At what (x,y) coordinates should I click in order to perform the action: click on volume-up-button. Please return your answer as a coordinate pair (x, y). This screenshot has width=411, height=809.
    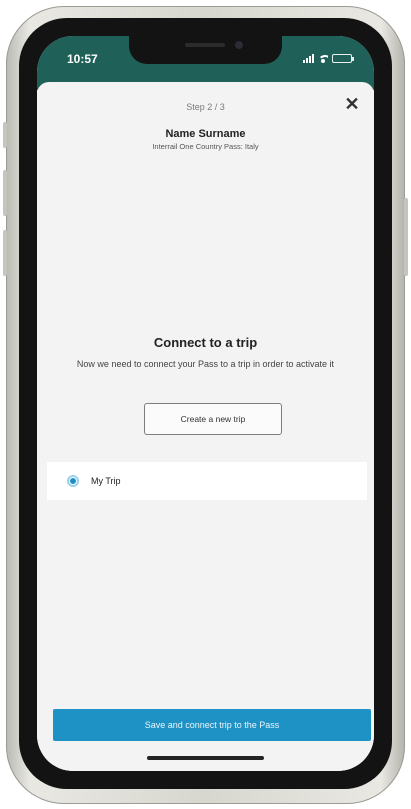
    Looking at the image, I should click on (5, 193).